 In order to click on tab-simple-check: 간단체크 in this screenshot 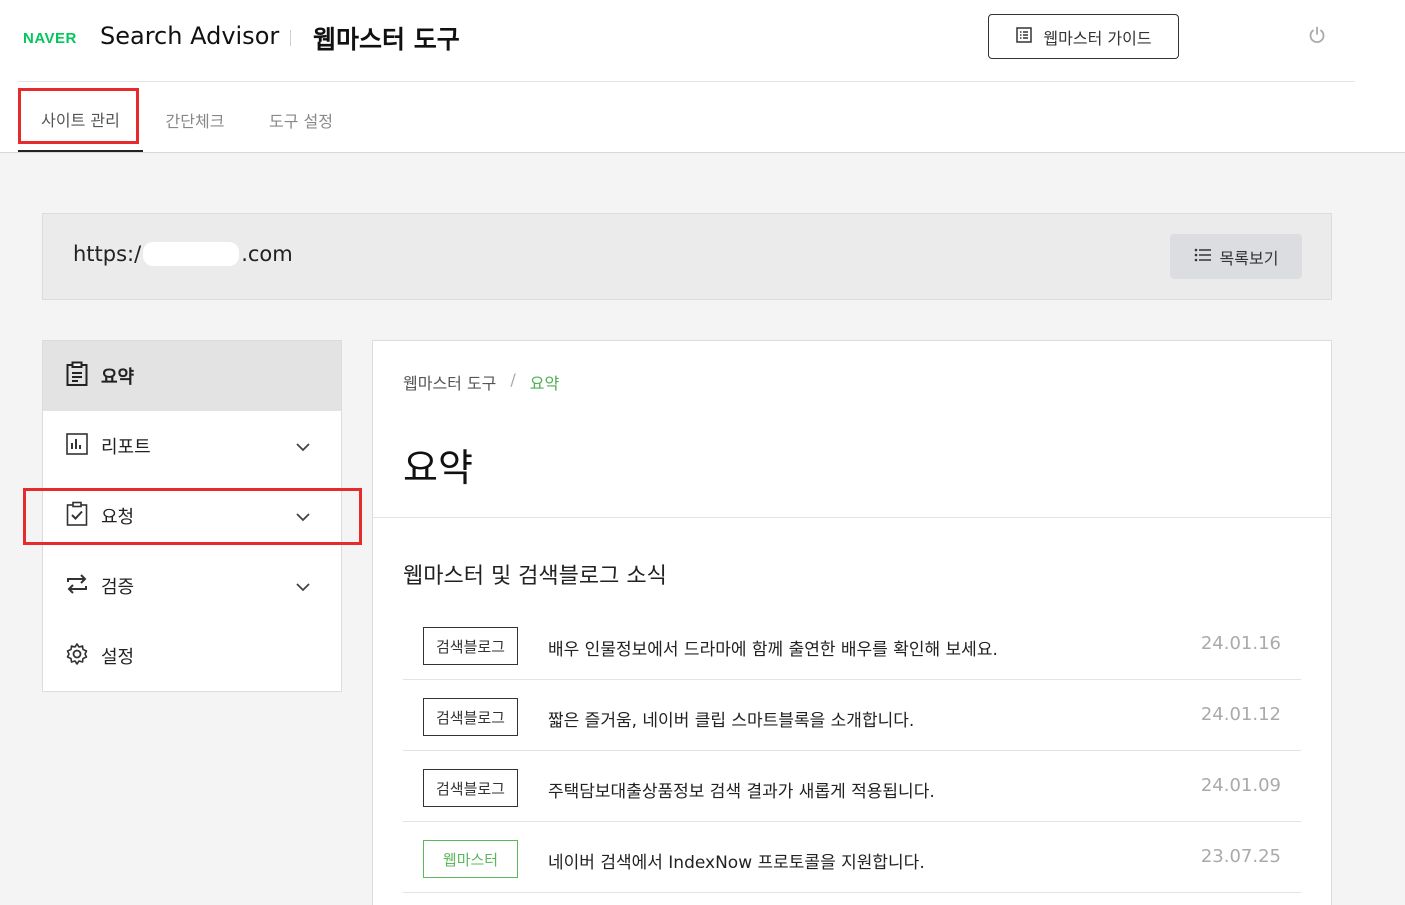, I will do `click(195, 120)`.